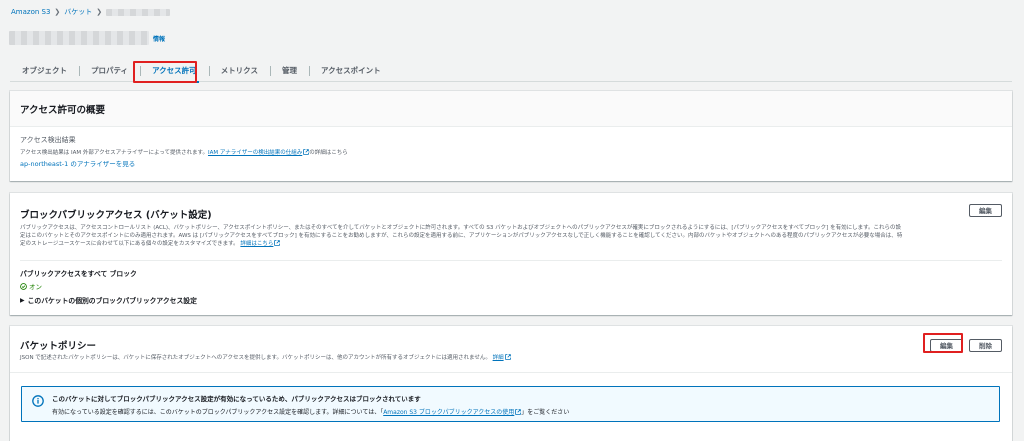  I want to click on bucket-policy-learn-more-link: 詳細, so click(498, 358).